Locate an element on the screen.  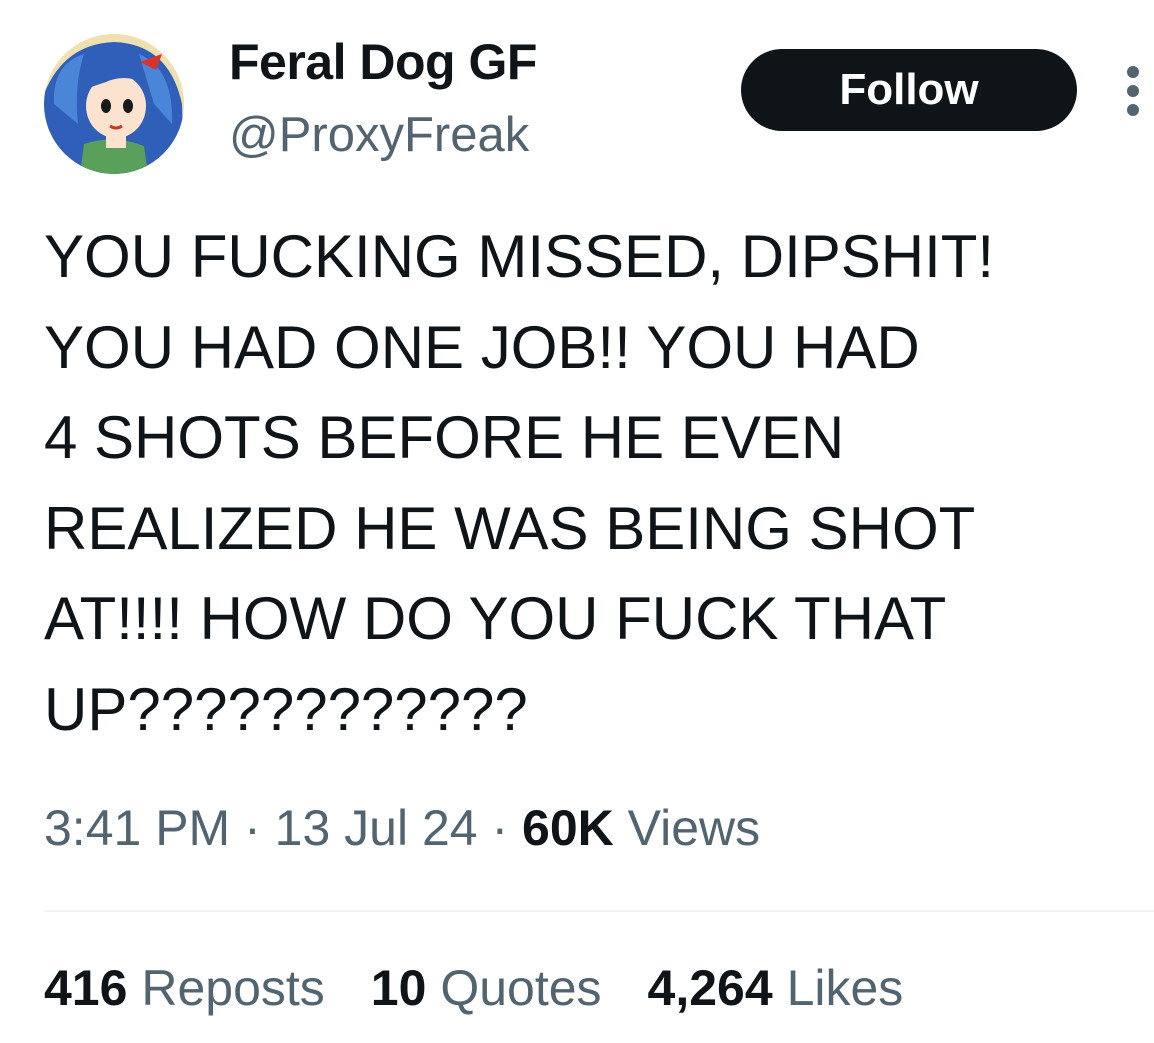
quotes-stat: 10 Quotes is located at coordinates (486, 988).